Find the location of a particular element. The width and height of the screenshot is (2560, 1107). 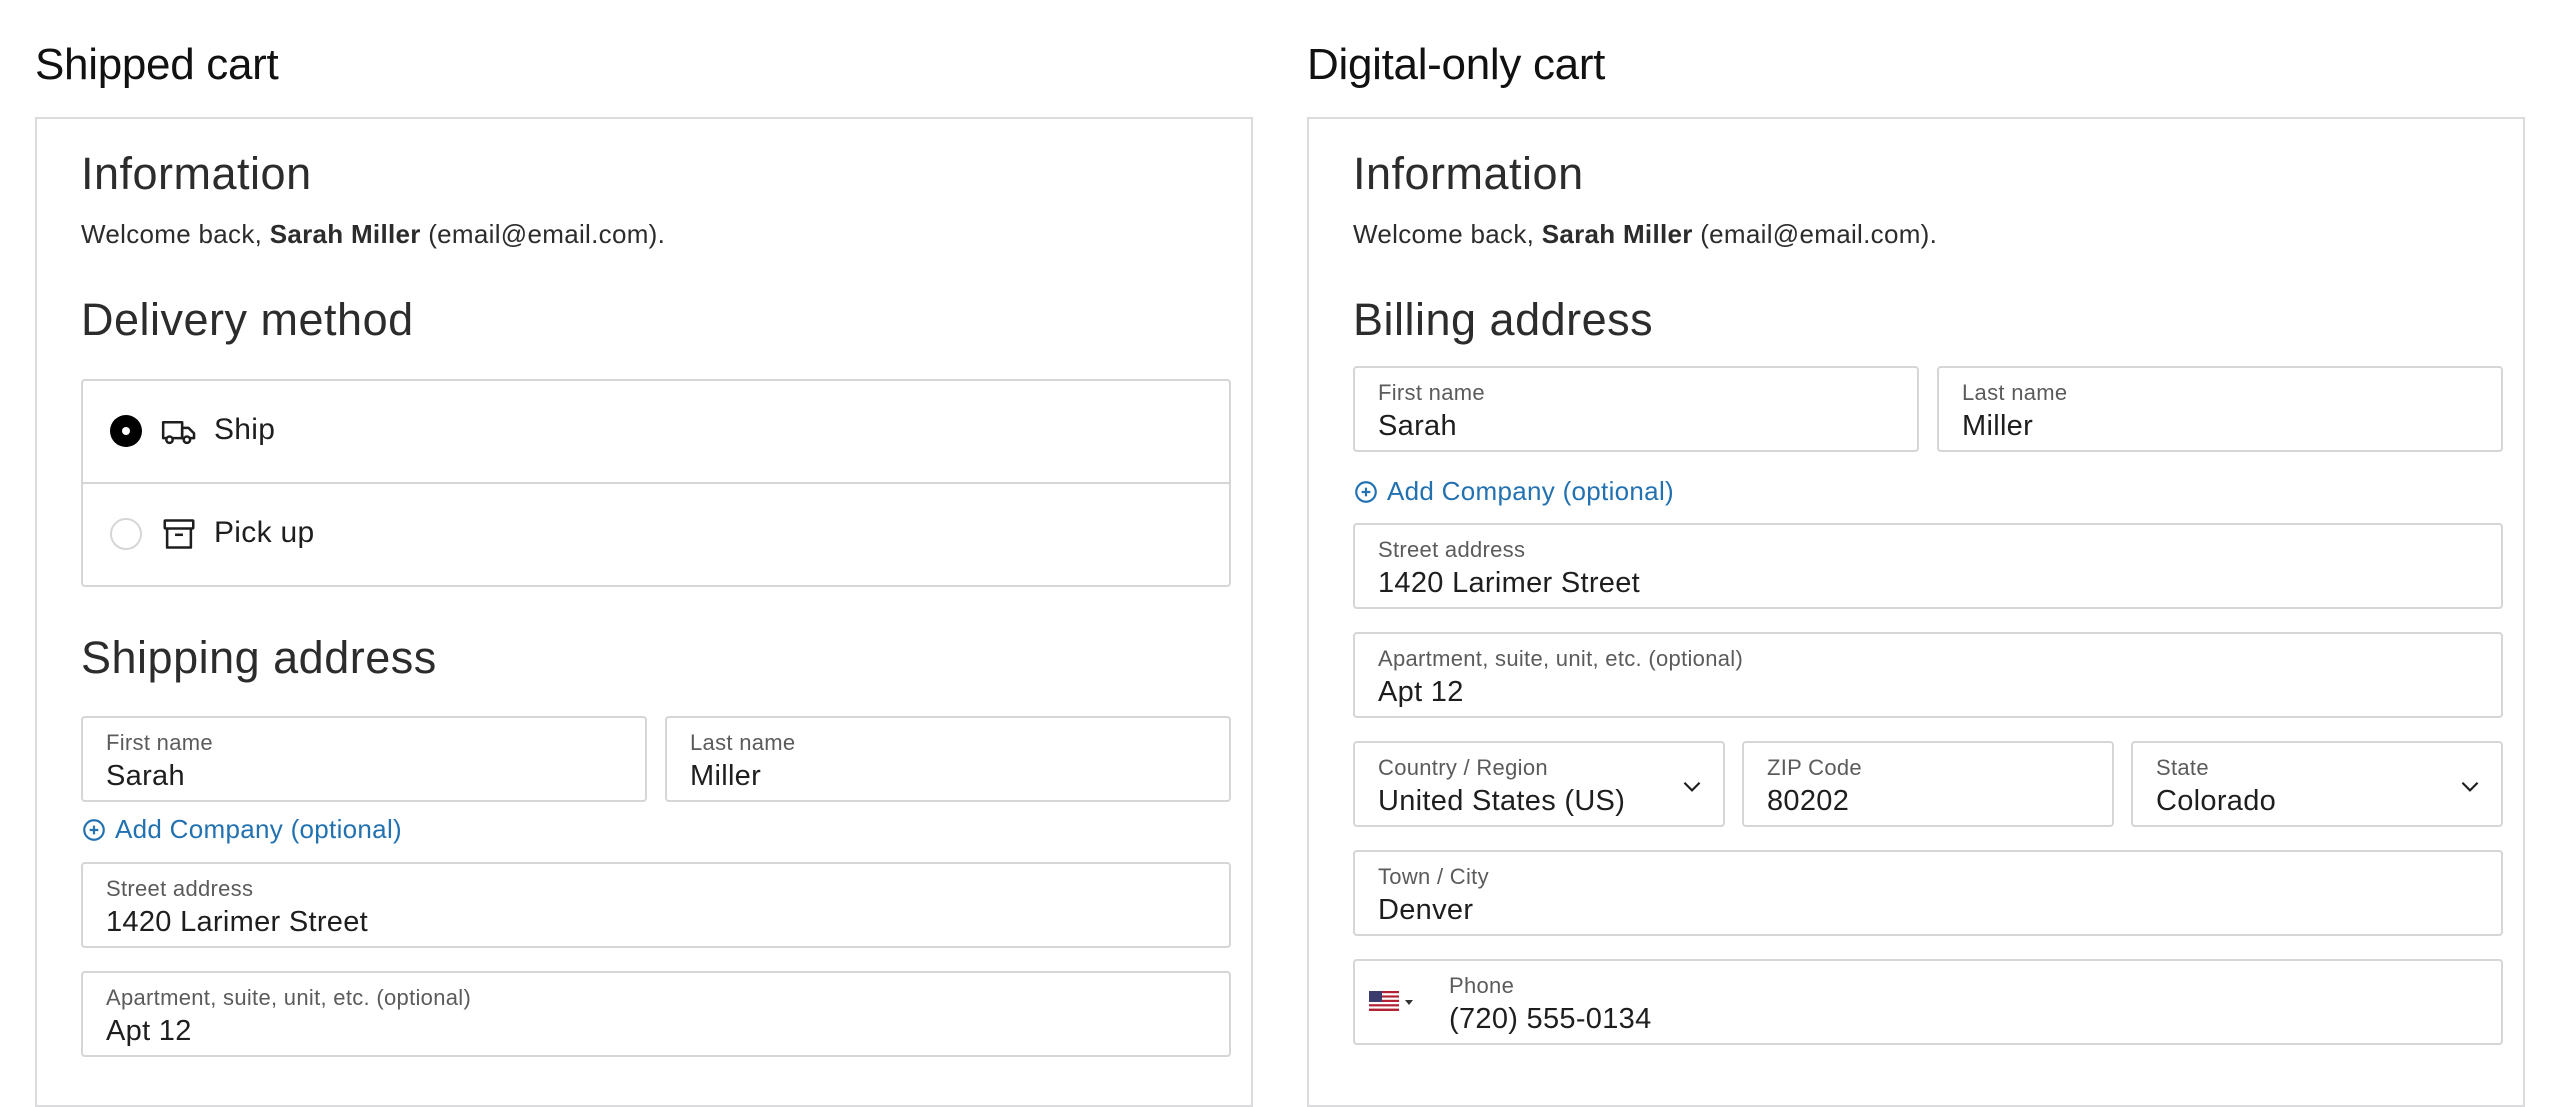

truck-icon is located at coordinates (178, 433).